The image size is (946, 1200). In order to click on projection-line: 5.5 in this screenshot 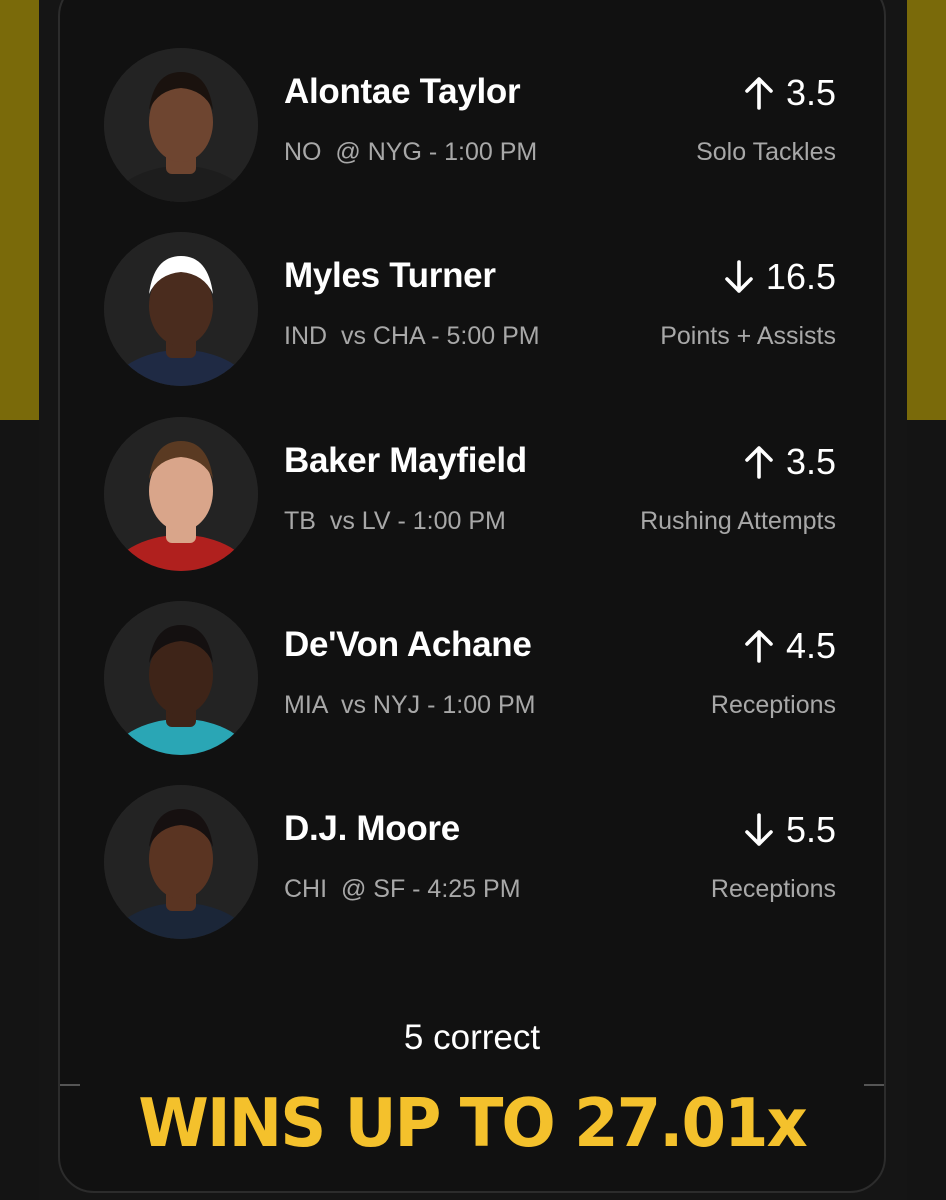, I will do `click(790, 830)`.